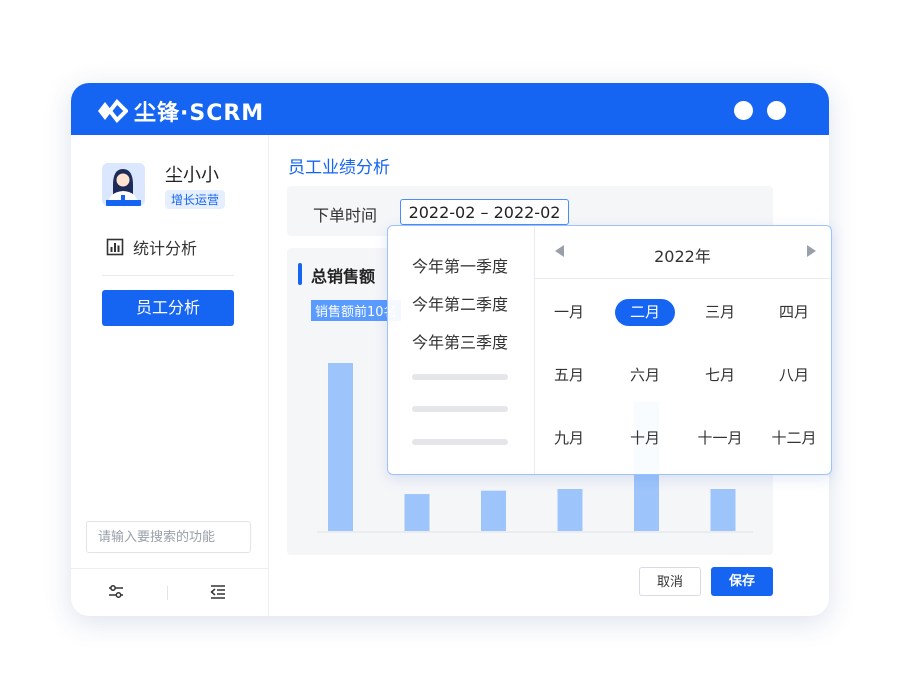 The height and width of the screenshot is (700, 900). Describe the element at coordinates (168, 537) in the screenshot. I see `search-input: 请输入要搜索的功能` at that location.